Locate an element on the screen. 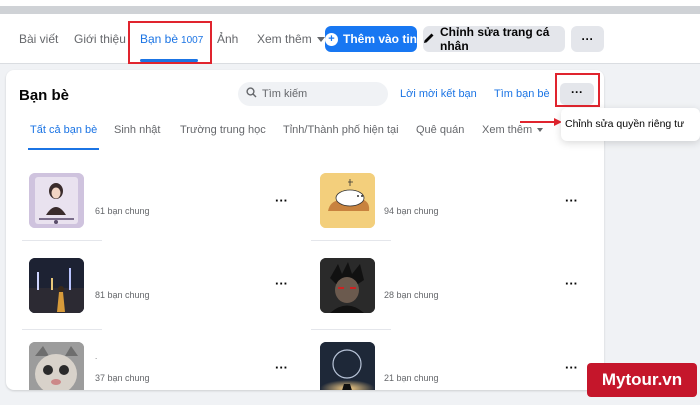 This screenshot has height=405, width=700. add-story-button: + Thêm vào tin is located at coordinates (371, 39).